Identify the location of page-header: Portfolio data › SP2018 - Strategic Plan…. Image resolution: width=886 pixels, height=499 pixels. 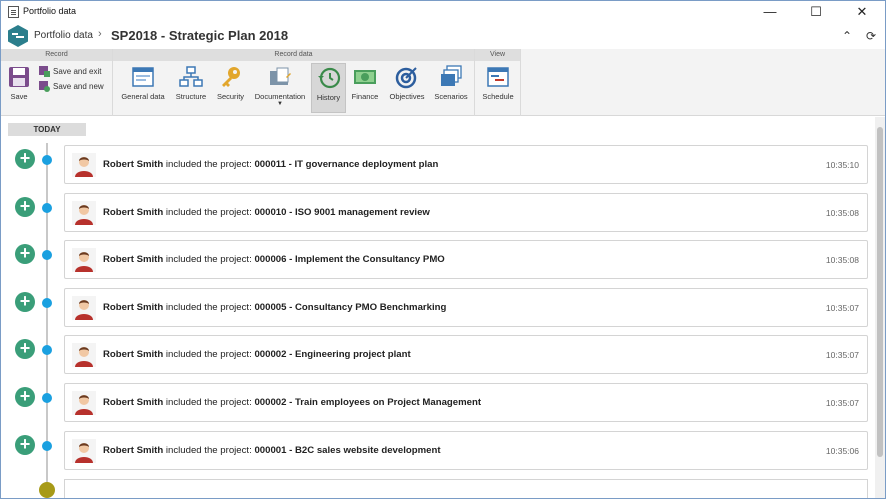
(443, 36).